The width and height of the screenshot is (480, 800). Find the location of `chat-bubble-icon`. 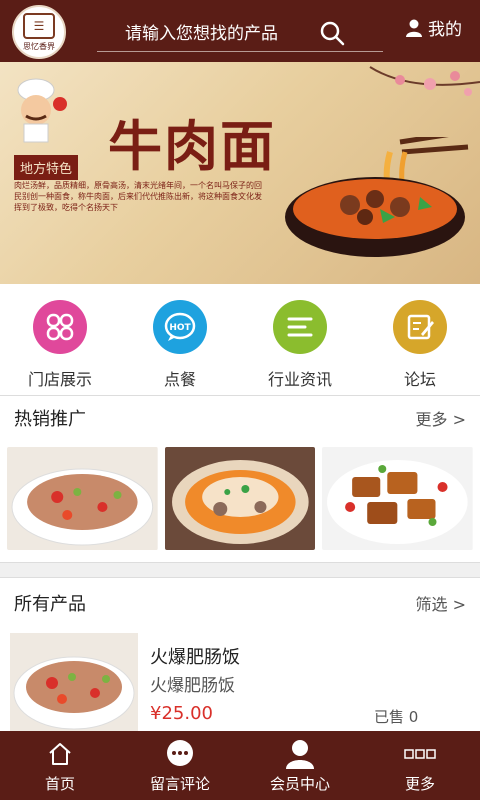

chat-bubble-icon is located at coordinates (180, 754).